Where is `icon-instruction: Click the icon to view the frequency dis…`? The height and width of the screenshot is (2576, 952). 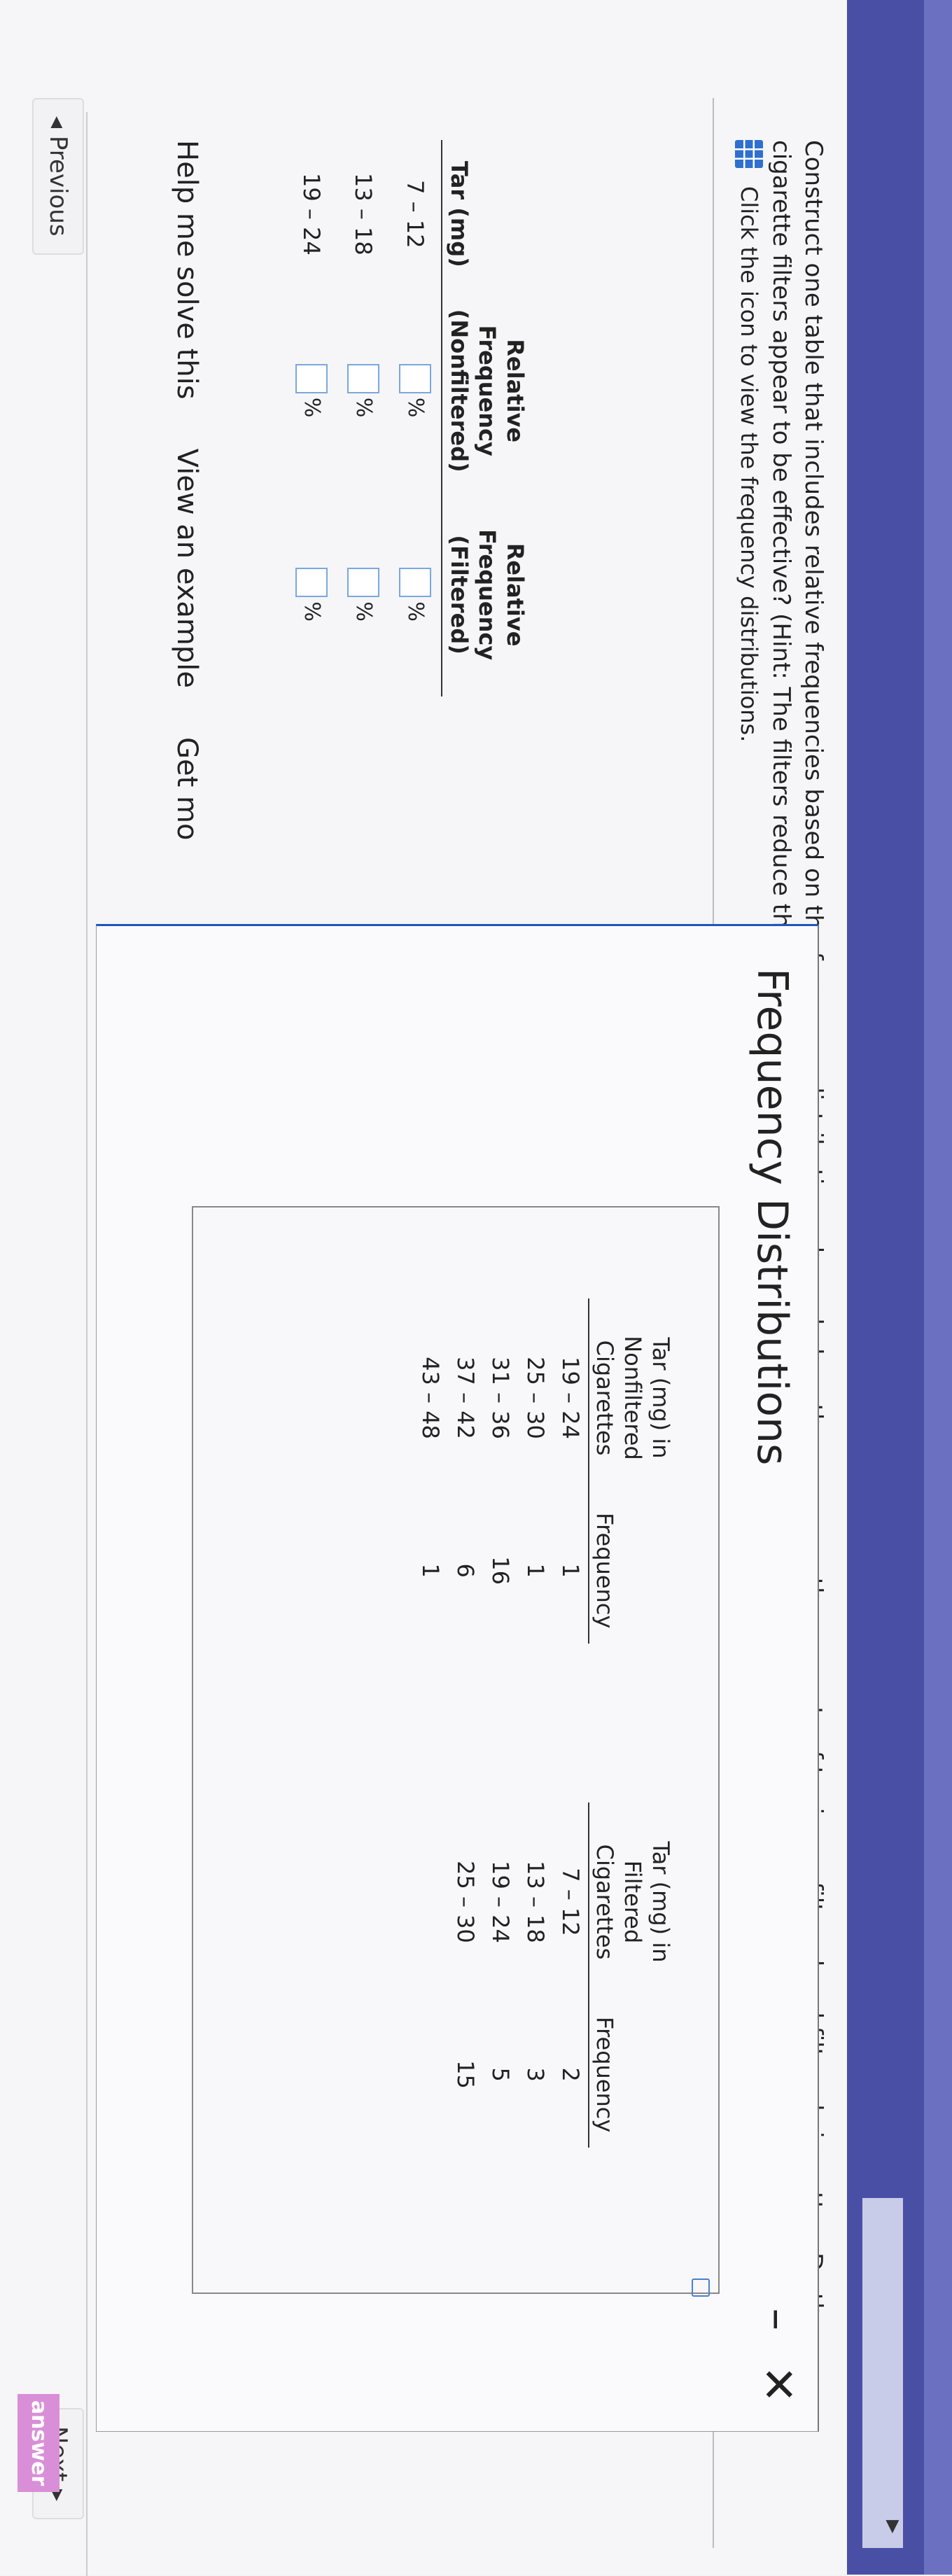
icon-instruction: Click the icon to view the frequency dis… is located at coordinates (749, 464).